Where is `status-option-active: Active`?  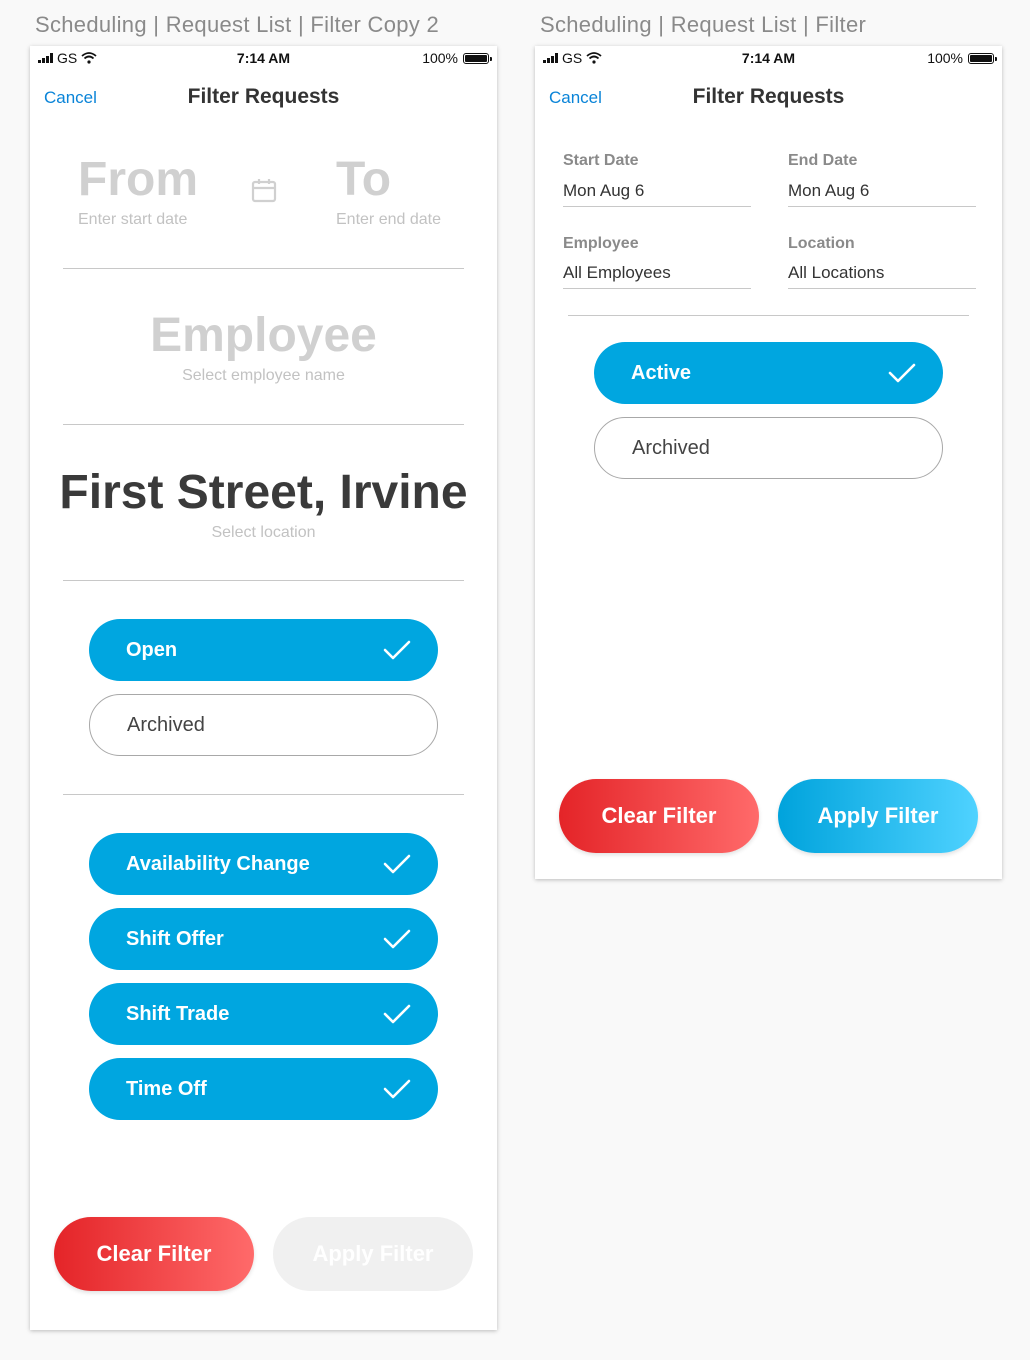
status-option-active: Active is located at coordinates (768, 373).